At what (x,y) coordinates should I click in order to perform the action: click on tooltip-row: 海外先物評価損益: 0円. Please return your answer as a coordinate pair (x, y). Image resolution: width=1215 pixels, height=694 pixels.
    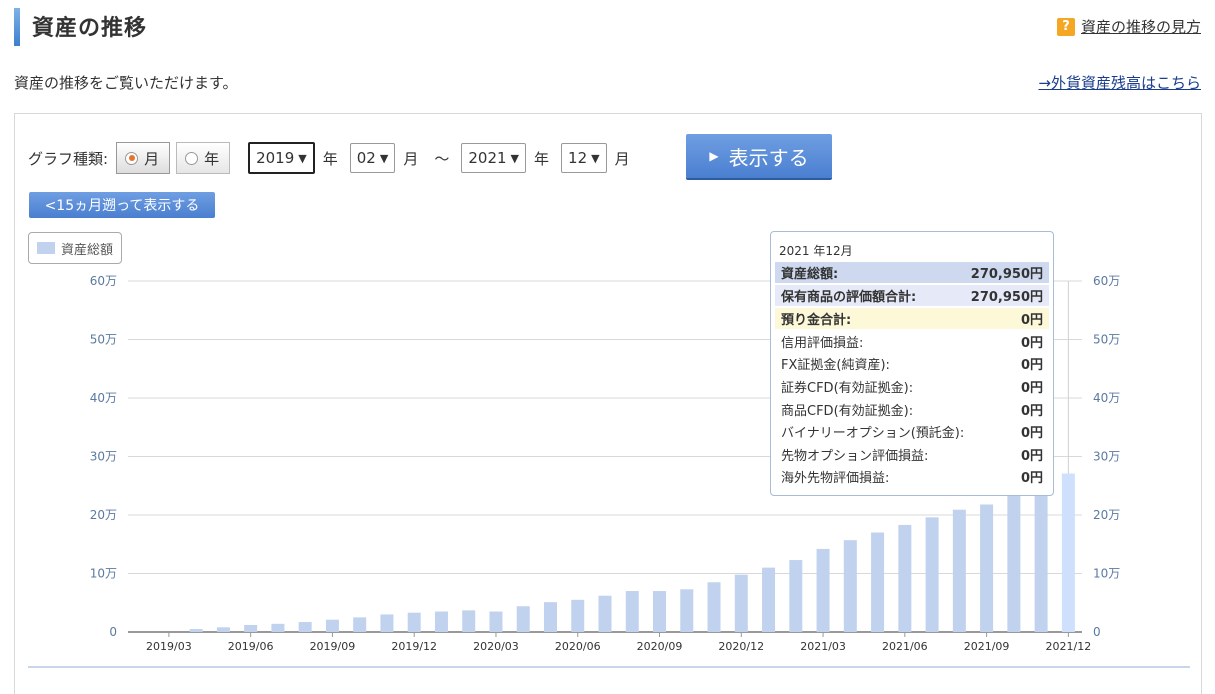
    Looking at the image, I should click on (912, 476).